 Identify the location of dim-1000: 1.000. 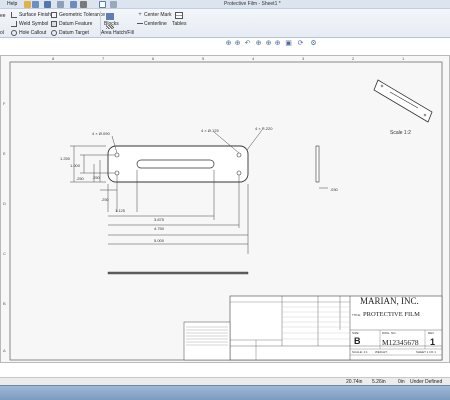
(75, 165).